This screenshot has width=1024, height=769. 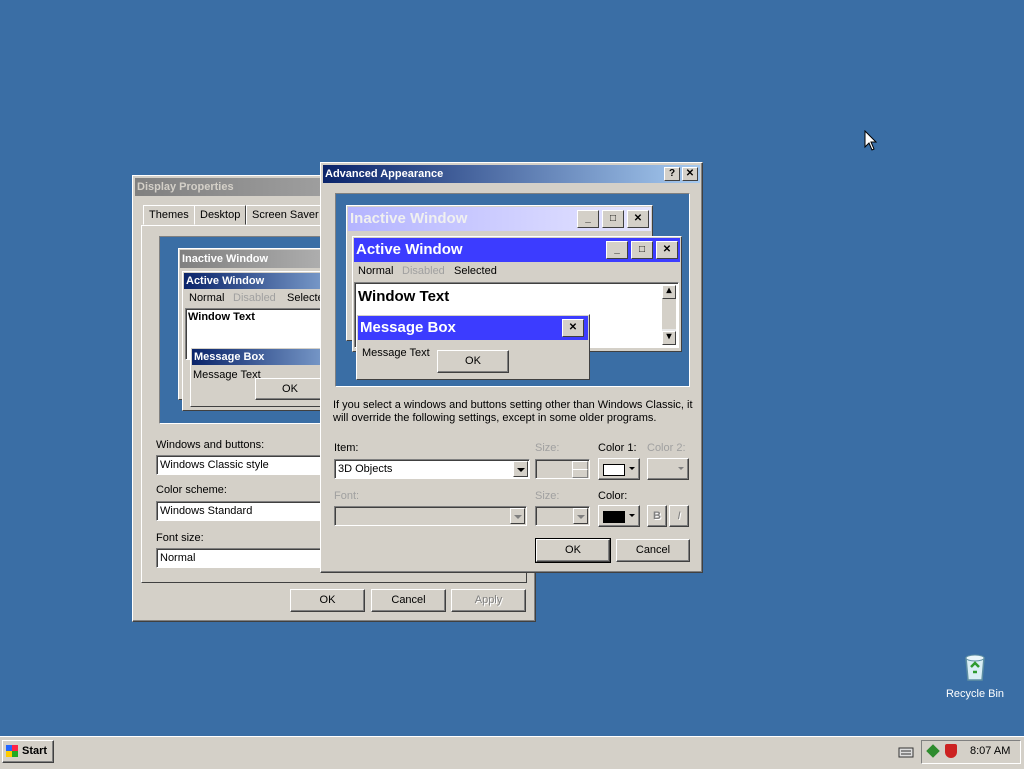 I want to click on preview-menu-selected: Selecte, so click(x=305, y=298).